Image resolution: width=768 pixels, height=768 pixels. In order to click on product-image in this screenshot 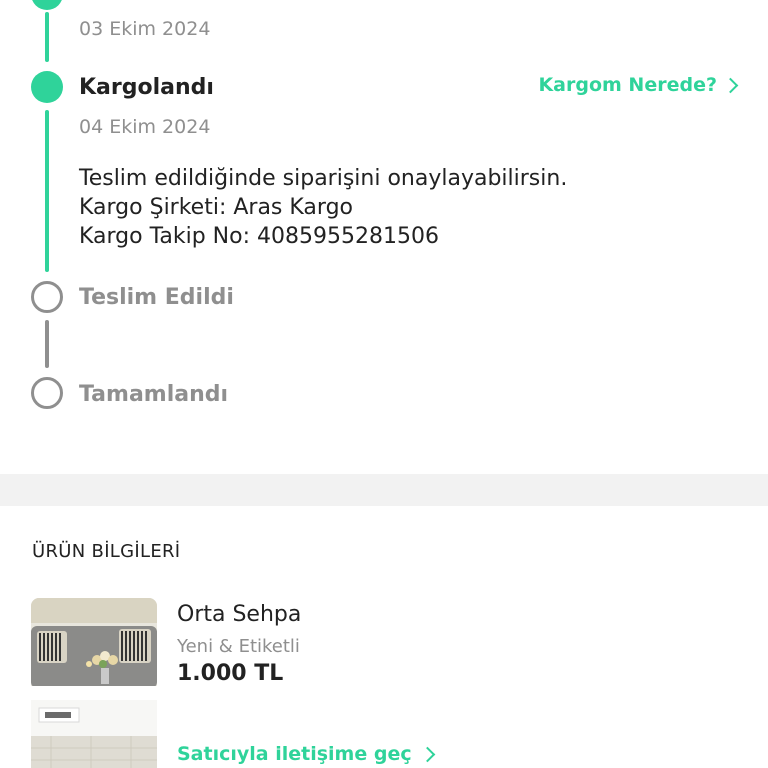, I will do `click(94, 683)`.